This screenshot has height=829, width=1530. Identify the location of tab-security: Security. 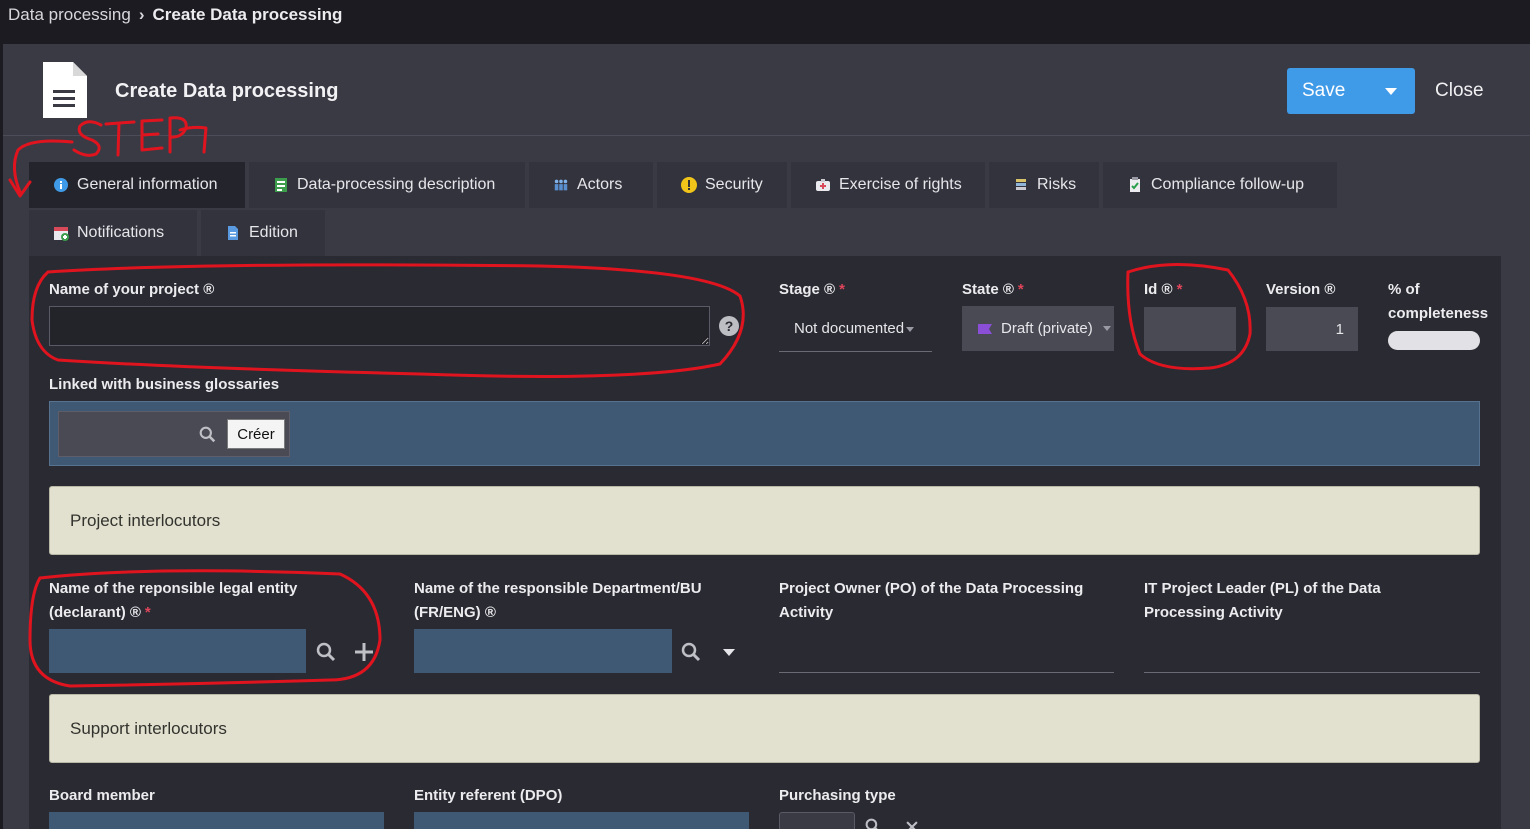
(722, 185).